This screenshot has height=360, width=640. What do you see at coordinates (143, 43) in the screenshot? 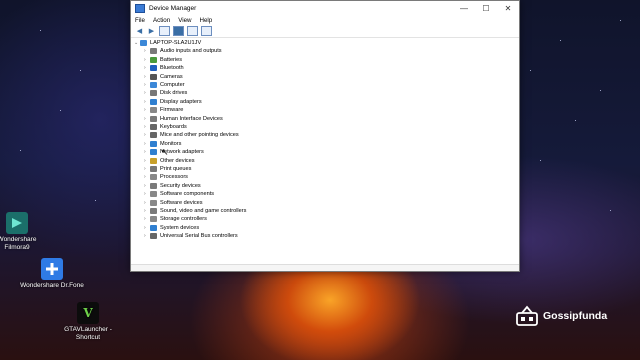
I see `computer-icon` at bounding box center [143, 43].